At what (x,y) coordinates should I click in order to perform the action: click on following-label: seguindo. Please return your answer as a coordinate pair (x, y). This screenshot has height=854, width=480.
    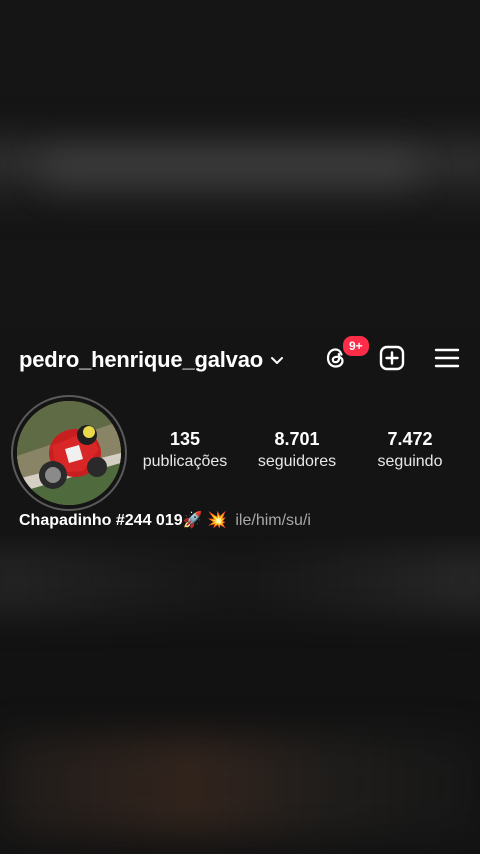
    Looking at the image, I should click on (410, 461).